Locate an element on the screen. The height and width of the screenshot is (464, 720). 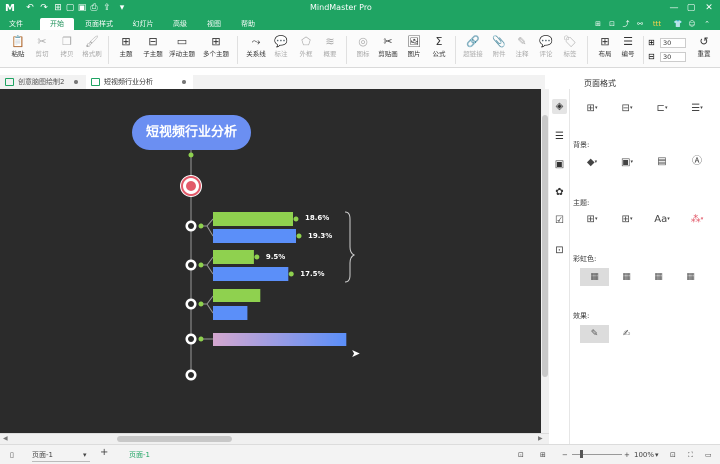
fit-page-icon: ⊡ is located at coordinates (521, 455).